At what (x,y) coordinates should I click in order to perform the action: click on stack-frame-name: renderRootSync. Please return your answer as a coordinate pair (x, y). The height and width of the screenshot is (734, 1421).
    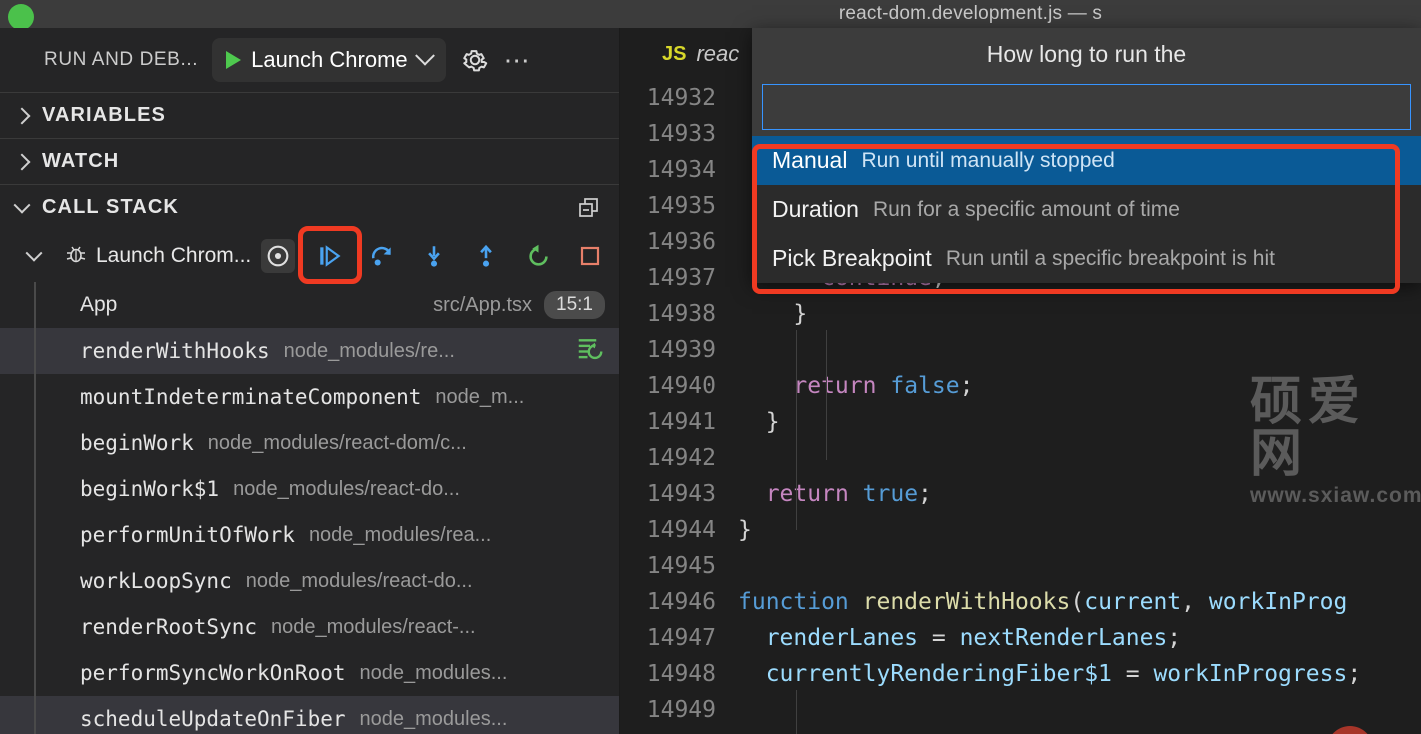
    Looking at the image, I should click on (169, 627).